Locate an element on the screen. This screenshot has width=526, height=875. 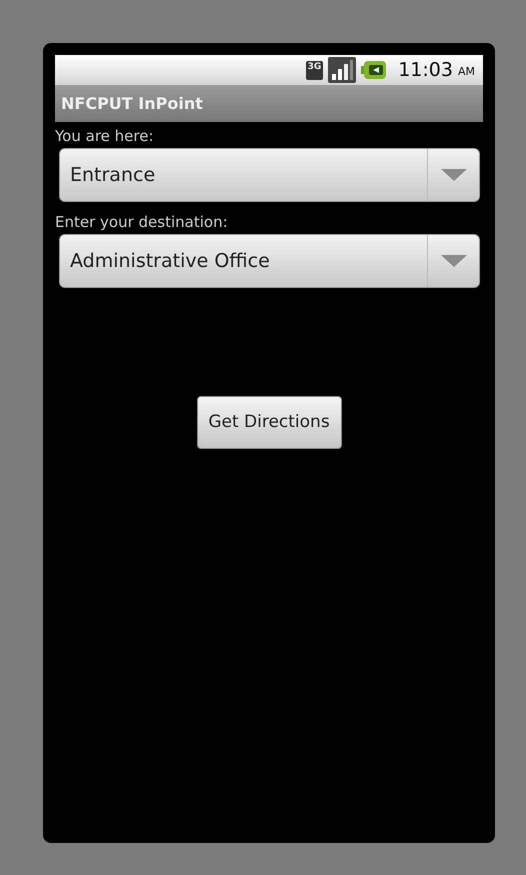
signal-icon is located at coordinates (342, 70).